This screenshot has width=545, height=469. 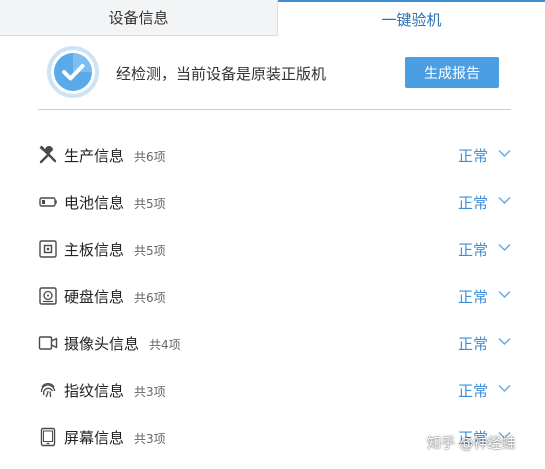 I want to click on verify-result-text: 经检测，当前设备是原装正版机, so click(x=221, y=74).